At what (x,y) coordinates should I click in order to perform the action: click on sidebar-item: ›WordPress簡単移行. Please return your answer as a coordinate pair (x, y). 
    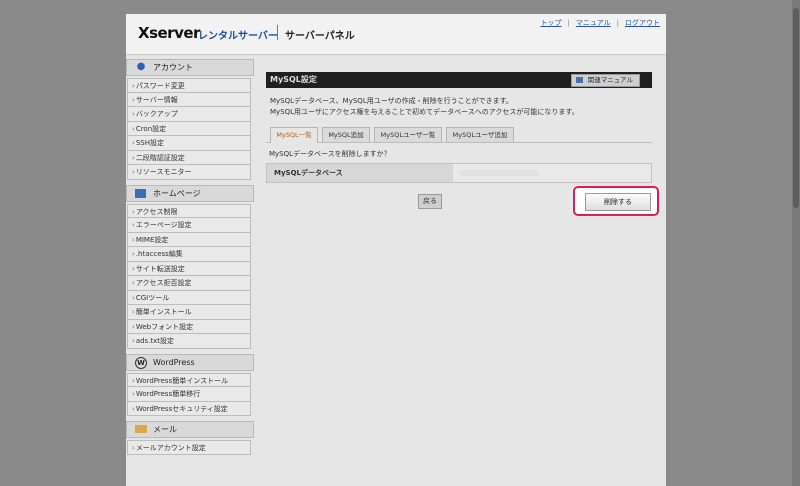
    Looking at the image, I should click on (189, 394).